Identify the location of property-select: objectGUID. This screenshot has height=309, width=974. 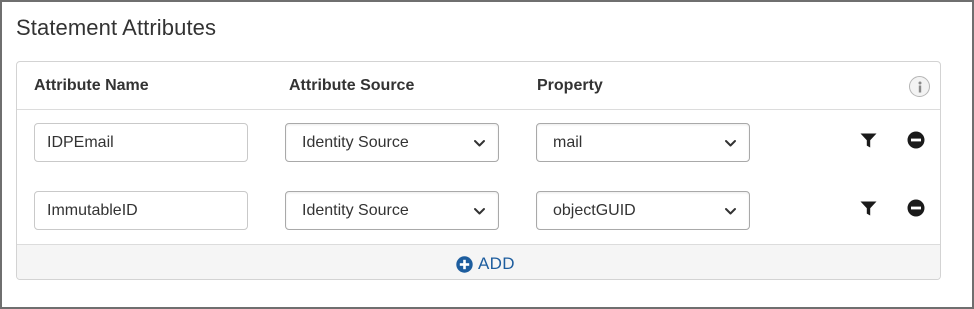
(643, 210).